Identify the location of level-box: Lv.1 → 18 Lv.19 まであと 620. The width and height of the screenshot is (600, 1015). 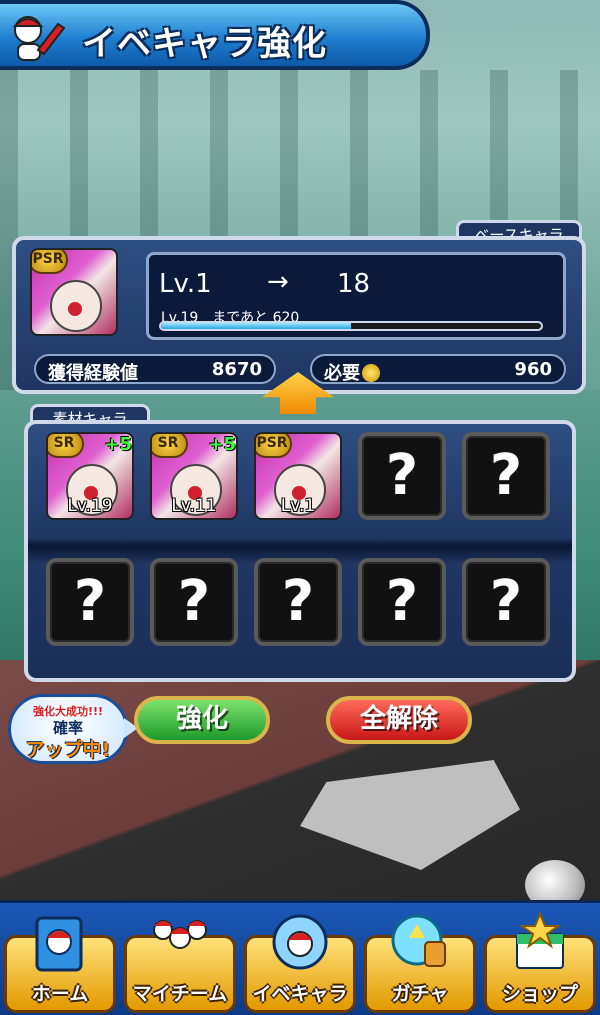
(356, 296).